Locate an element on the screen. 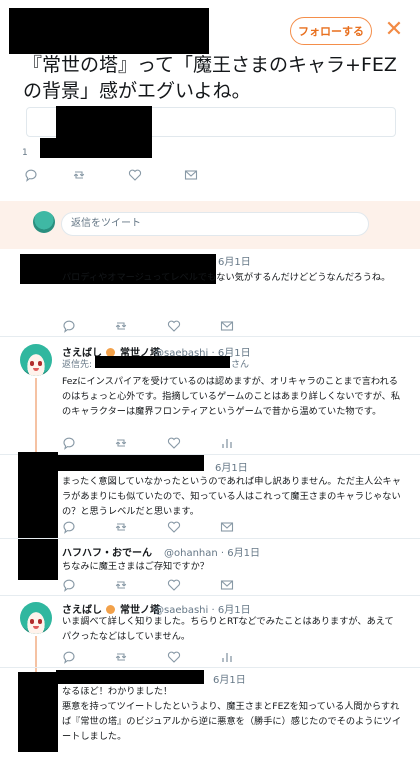 This screenshot has height=761, width=420. redacted-reply-target is located at coordinates (162, 362).